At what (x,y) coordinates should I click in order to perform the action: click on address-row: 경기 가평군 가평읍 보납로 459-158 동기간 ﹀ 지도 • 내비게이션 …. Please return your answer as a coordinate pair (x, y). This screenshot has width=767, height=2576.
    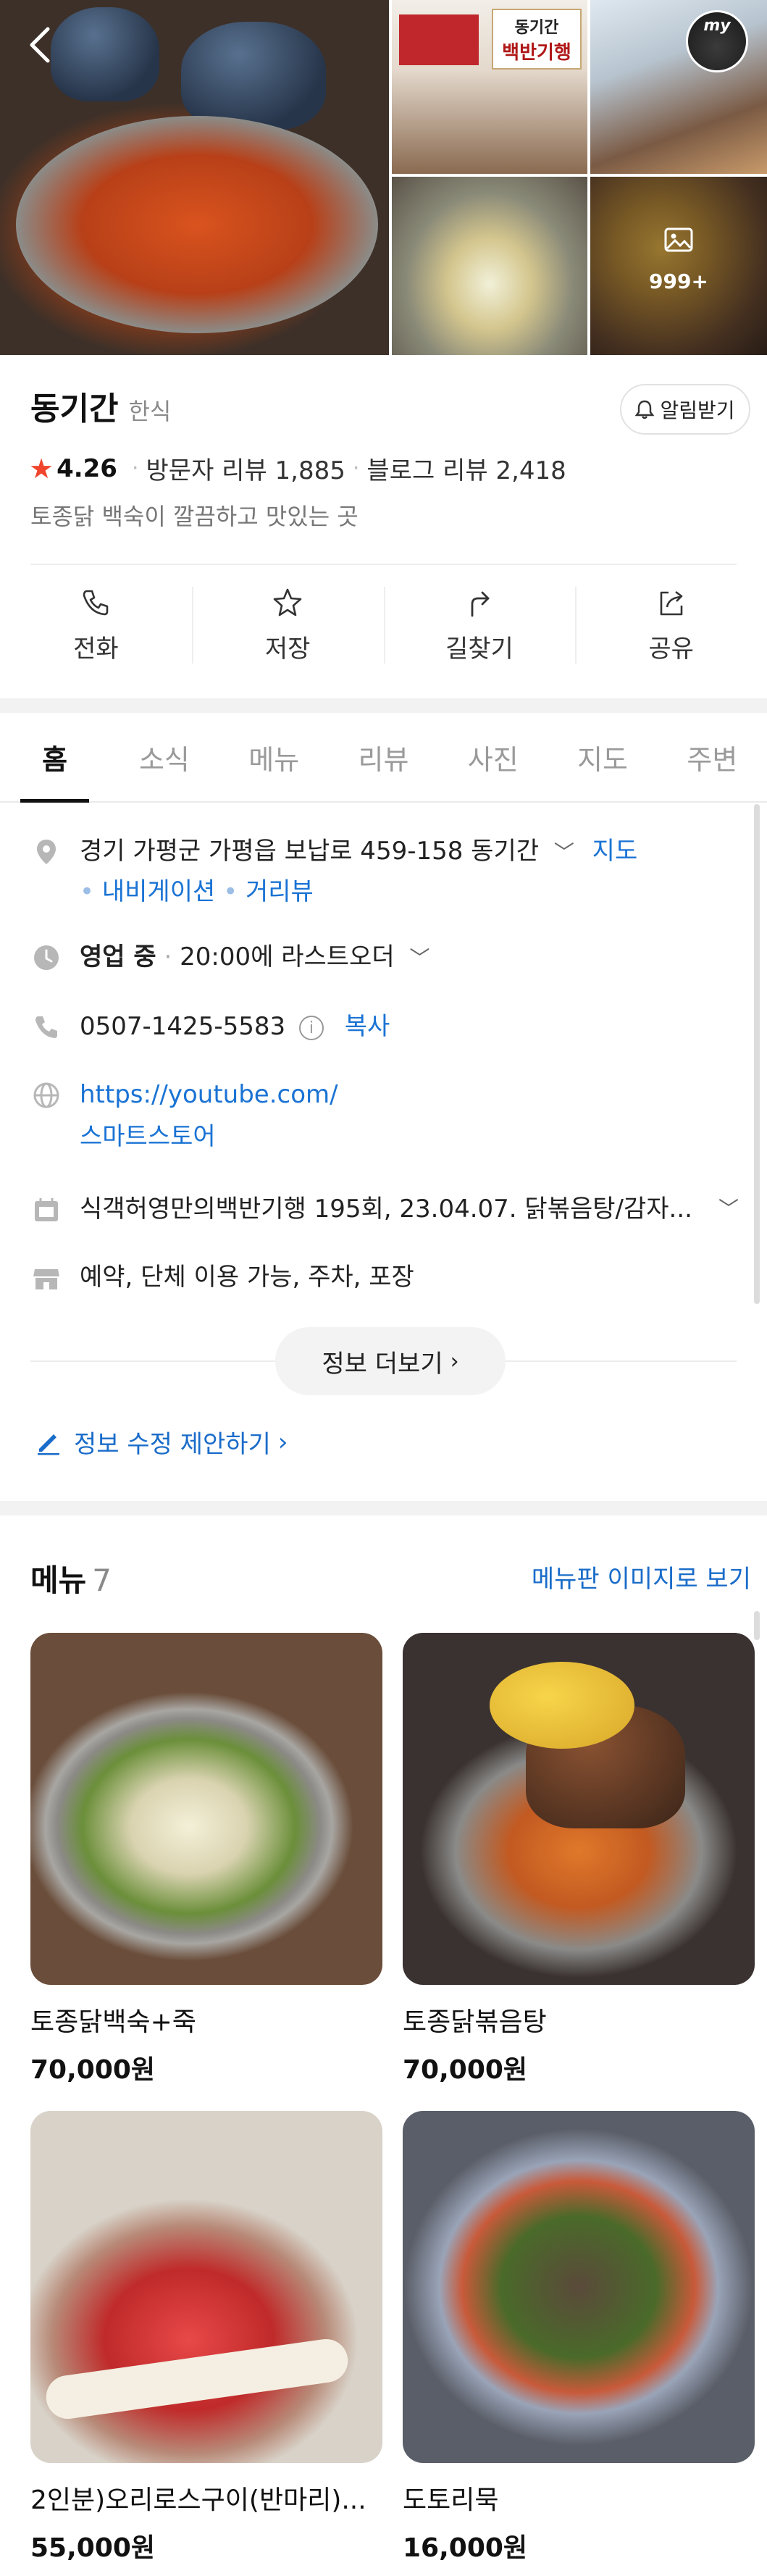
    Looking at the image, I should click on (334, 870).